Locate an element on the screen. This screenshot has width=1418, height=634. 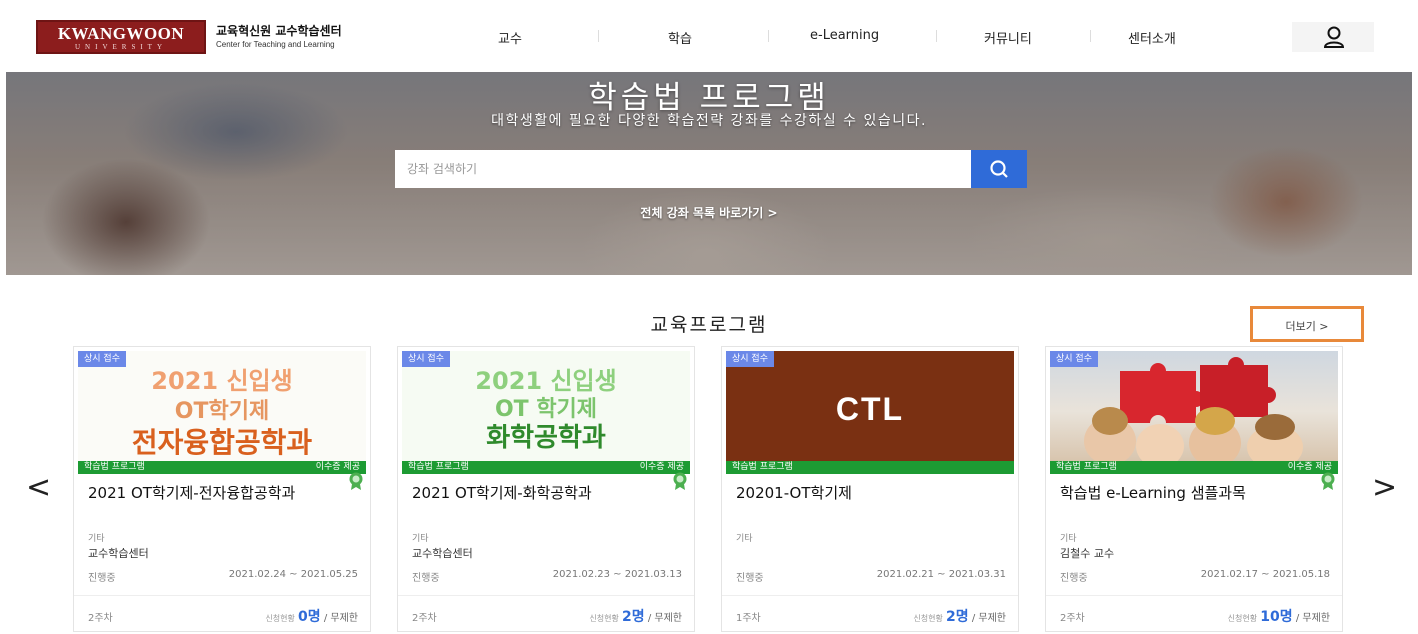
application-count: 0명 is located at coordinates (309, 617).